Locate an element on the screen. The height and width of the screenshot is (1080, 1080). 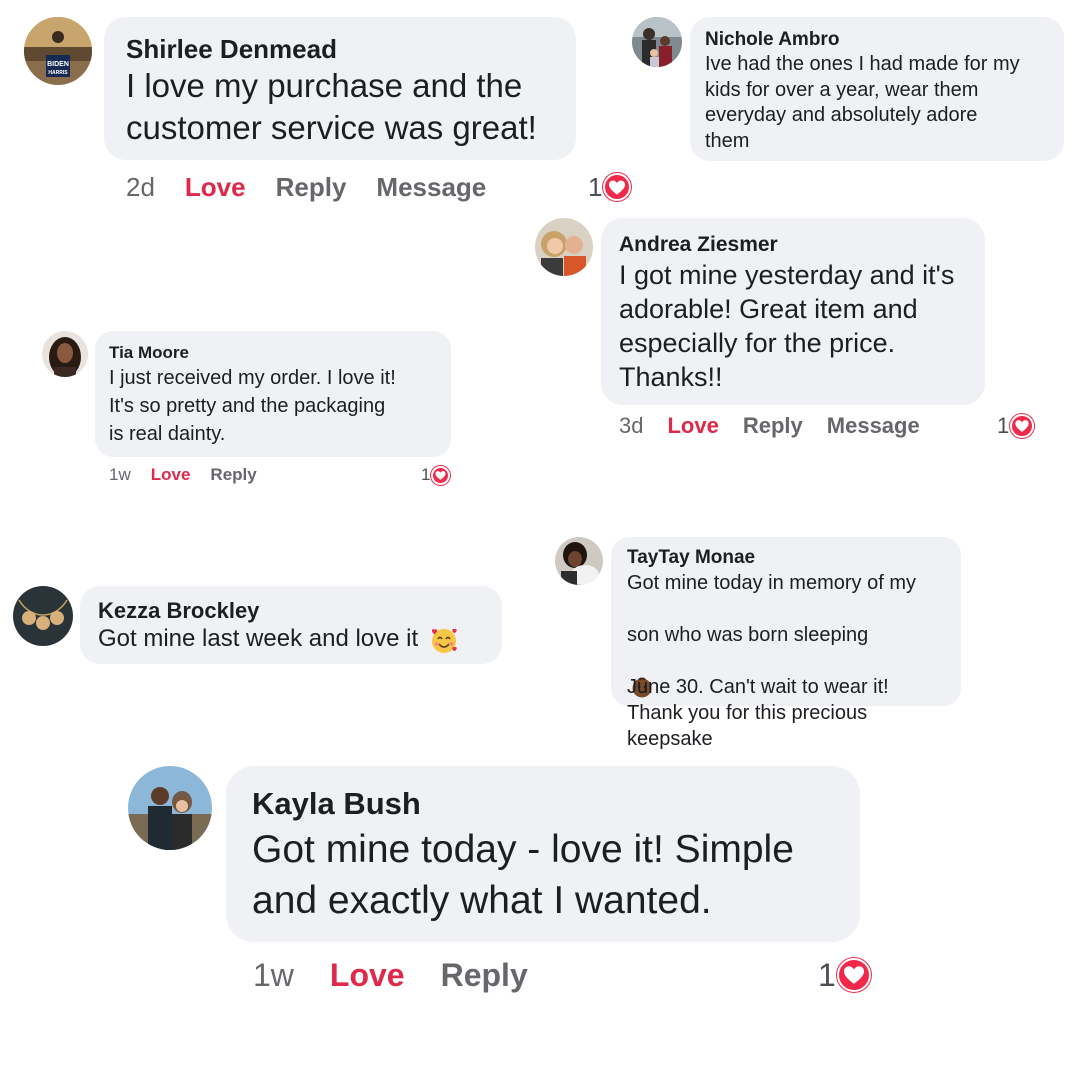
comment-actions: 3d Love Reply Message is located at coordinates (769, 426).